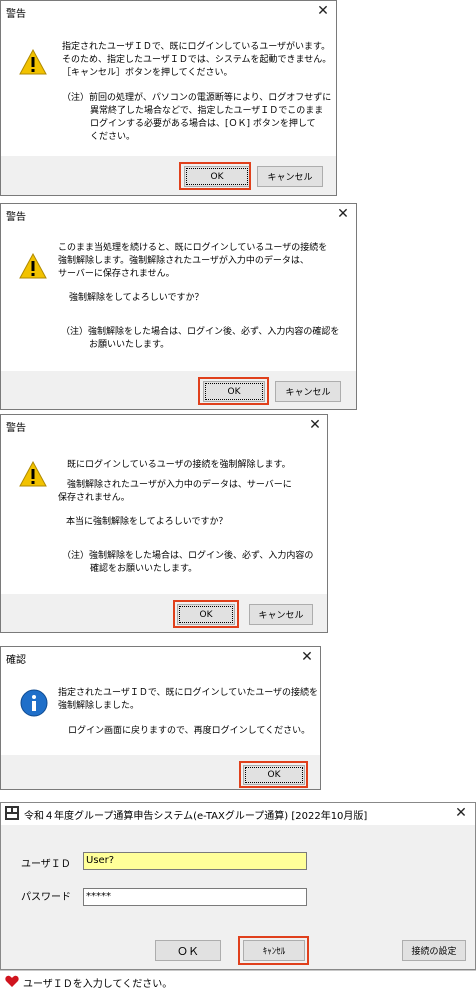  What do you see at coordinates (179, 465) in the screenshot?
I see `message-text-1: 既にログインしているユーザの接続を強制解除します。` at bounding box center [179, 465].